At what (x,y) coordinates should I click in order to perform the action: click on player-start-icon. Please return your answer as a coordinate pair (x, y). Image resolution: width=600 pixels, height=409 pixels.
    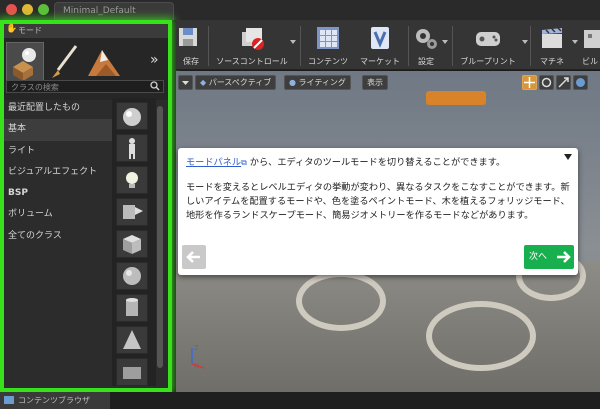
    Looking at the image, I should click on (132, 148).